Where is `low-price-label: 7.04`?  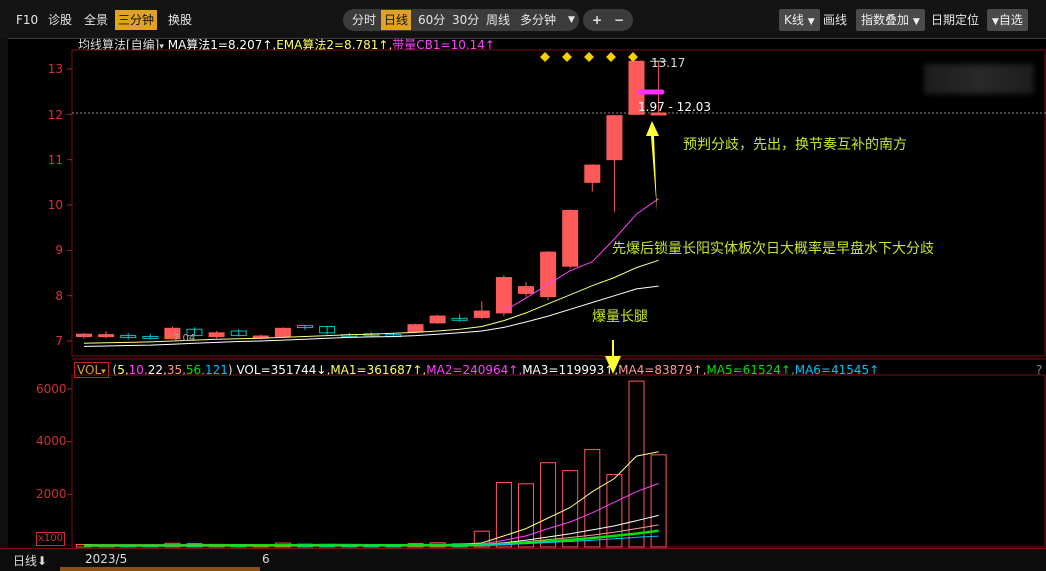
low-price-label: 7.04 is located at coordinates (184, 338).